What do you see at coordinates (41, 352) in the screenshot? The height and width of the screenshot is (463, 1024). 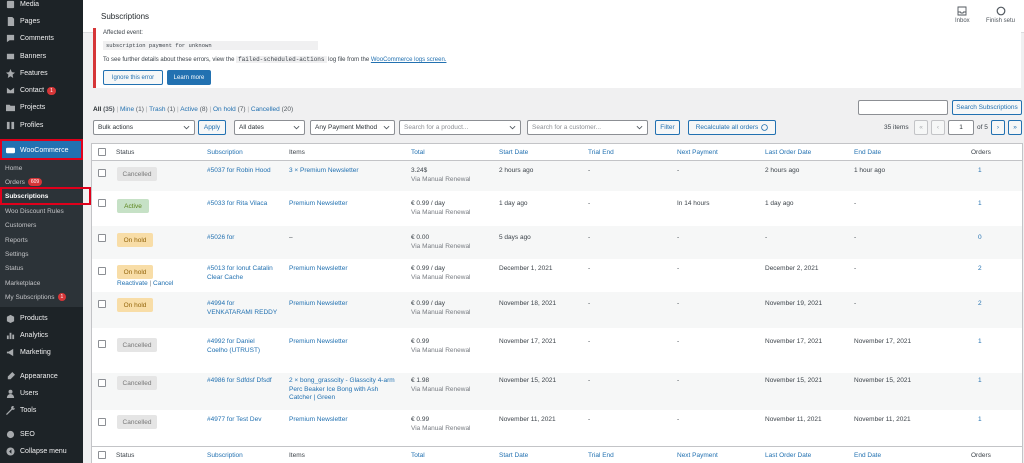 I see `sidebar-item-marketing: Marketing` at bounding box center [41, 352].